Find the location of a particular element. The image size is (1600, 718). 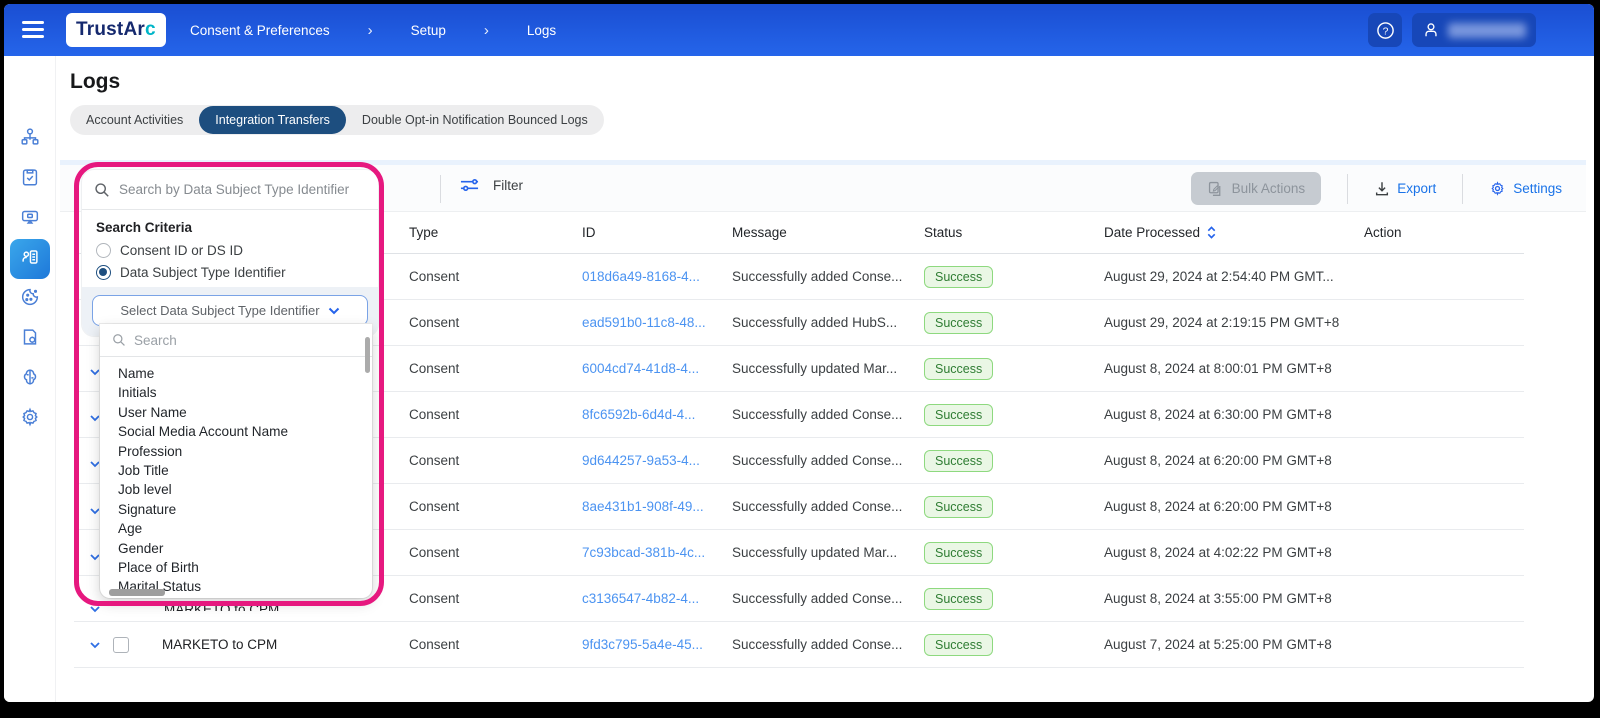

data-subject-type-select: Select Data Subject Type Identifier is located at coordinates (230, 310).